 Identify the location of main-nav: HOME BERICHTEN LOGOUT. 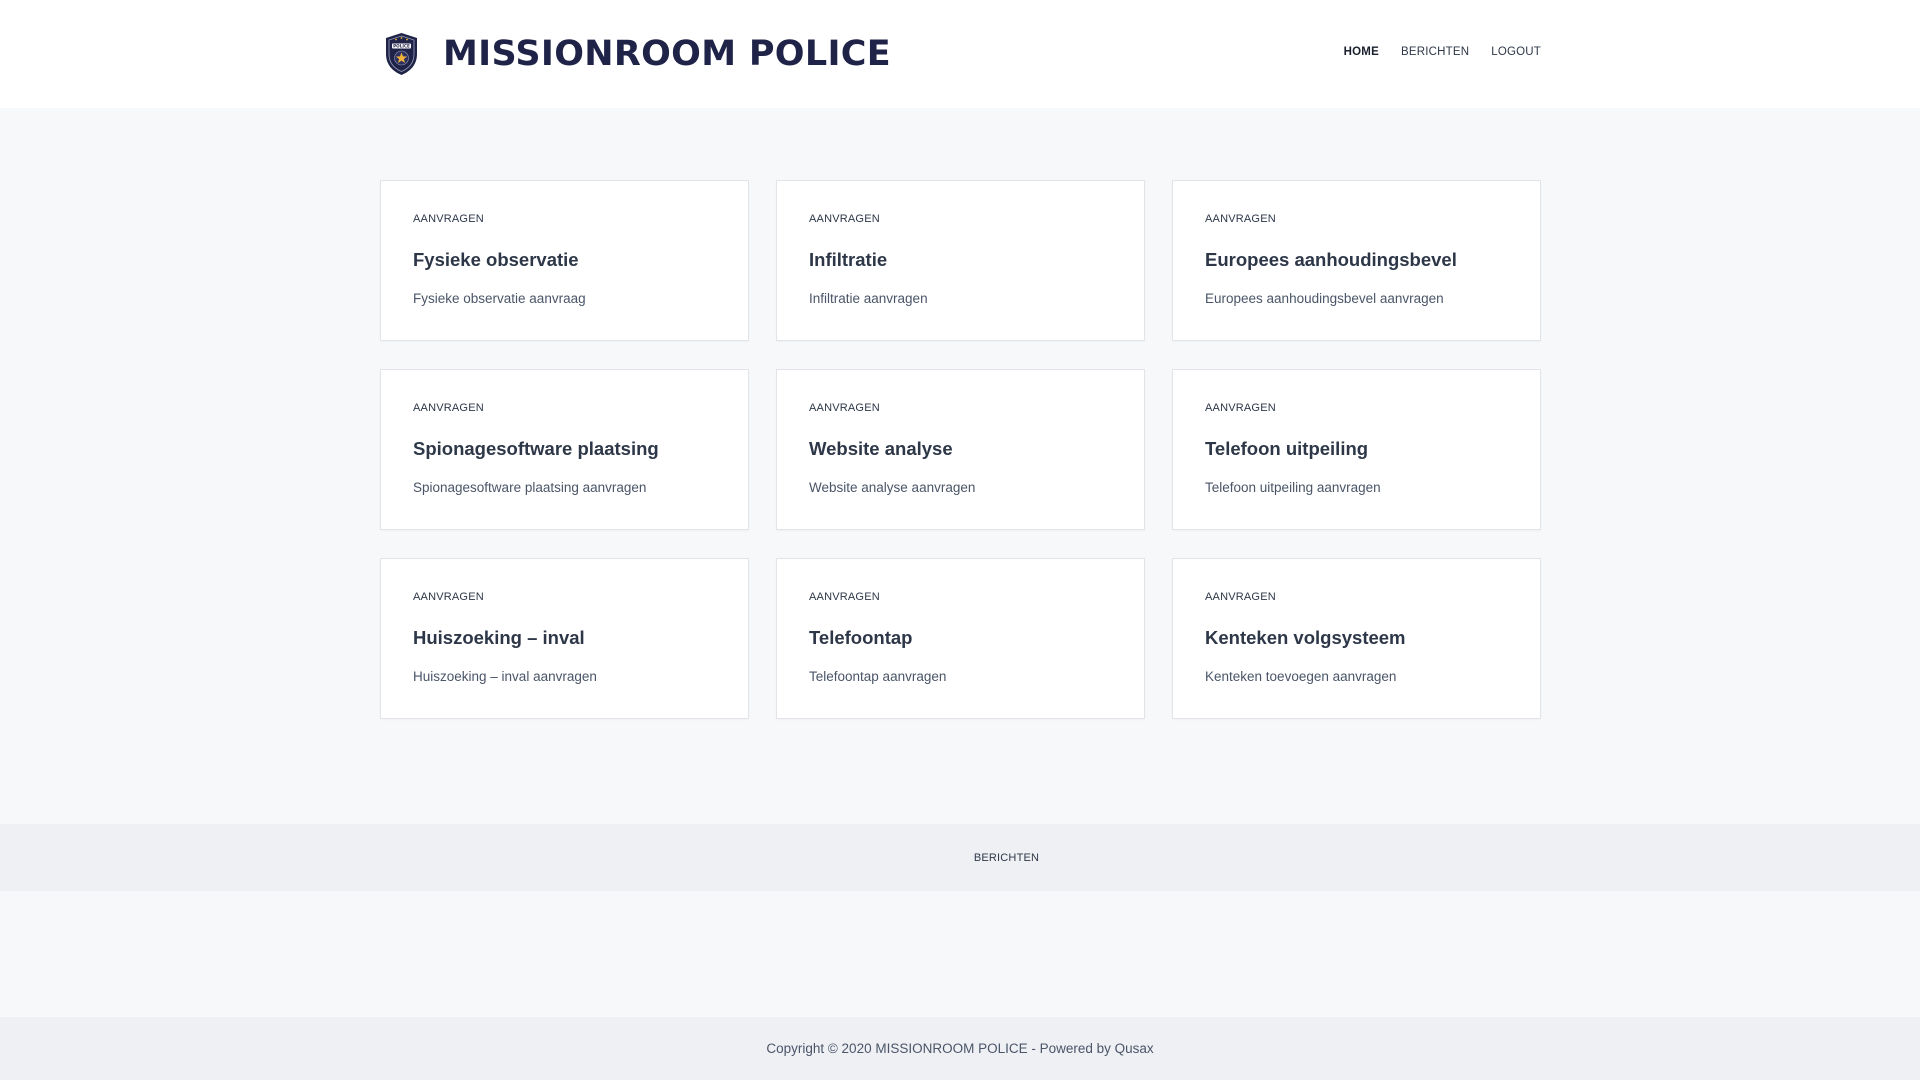
(1442, 52).